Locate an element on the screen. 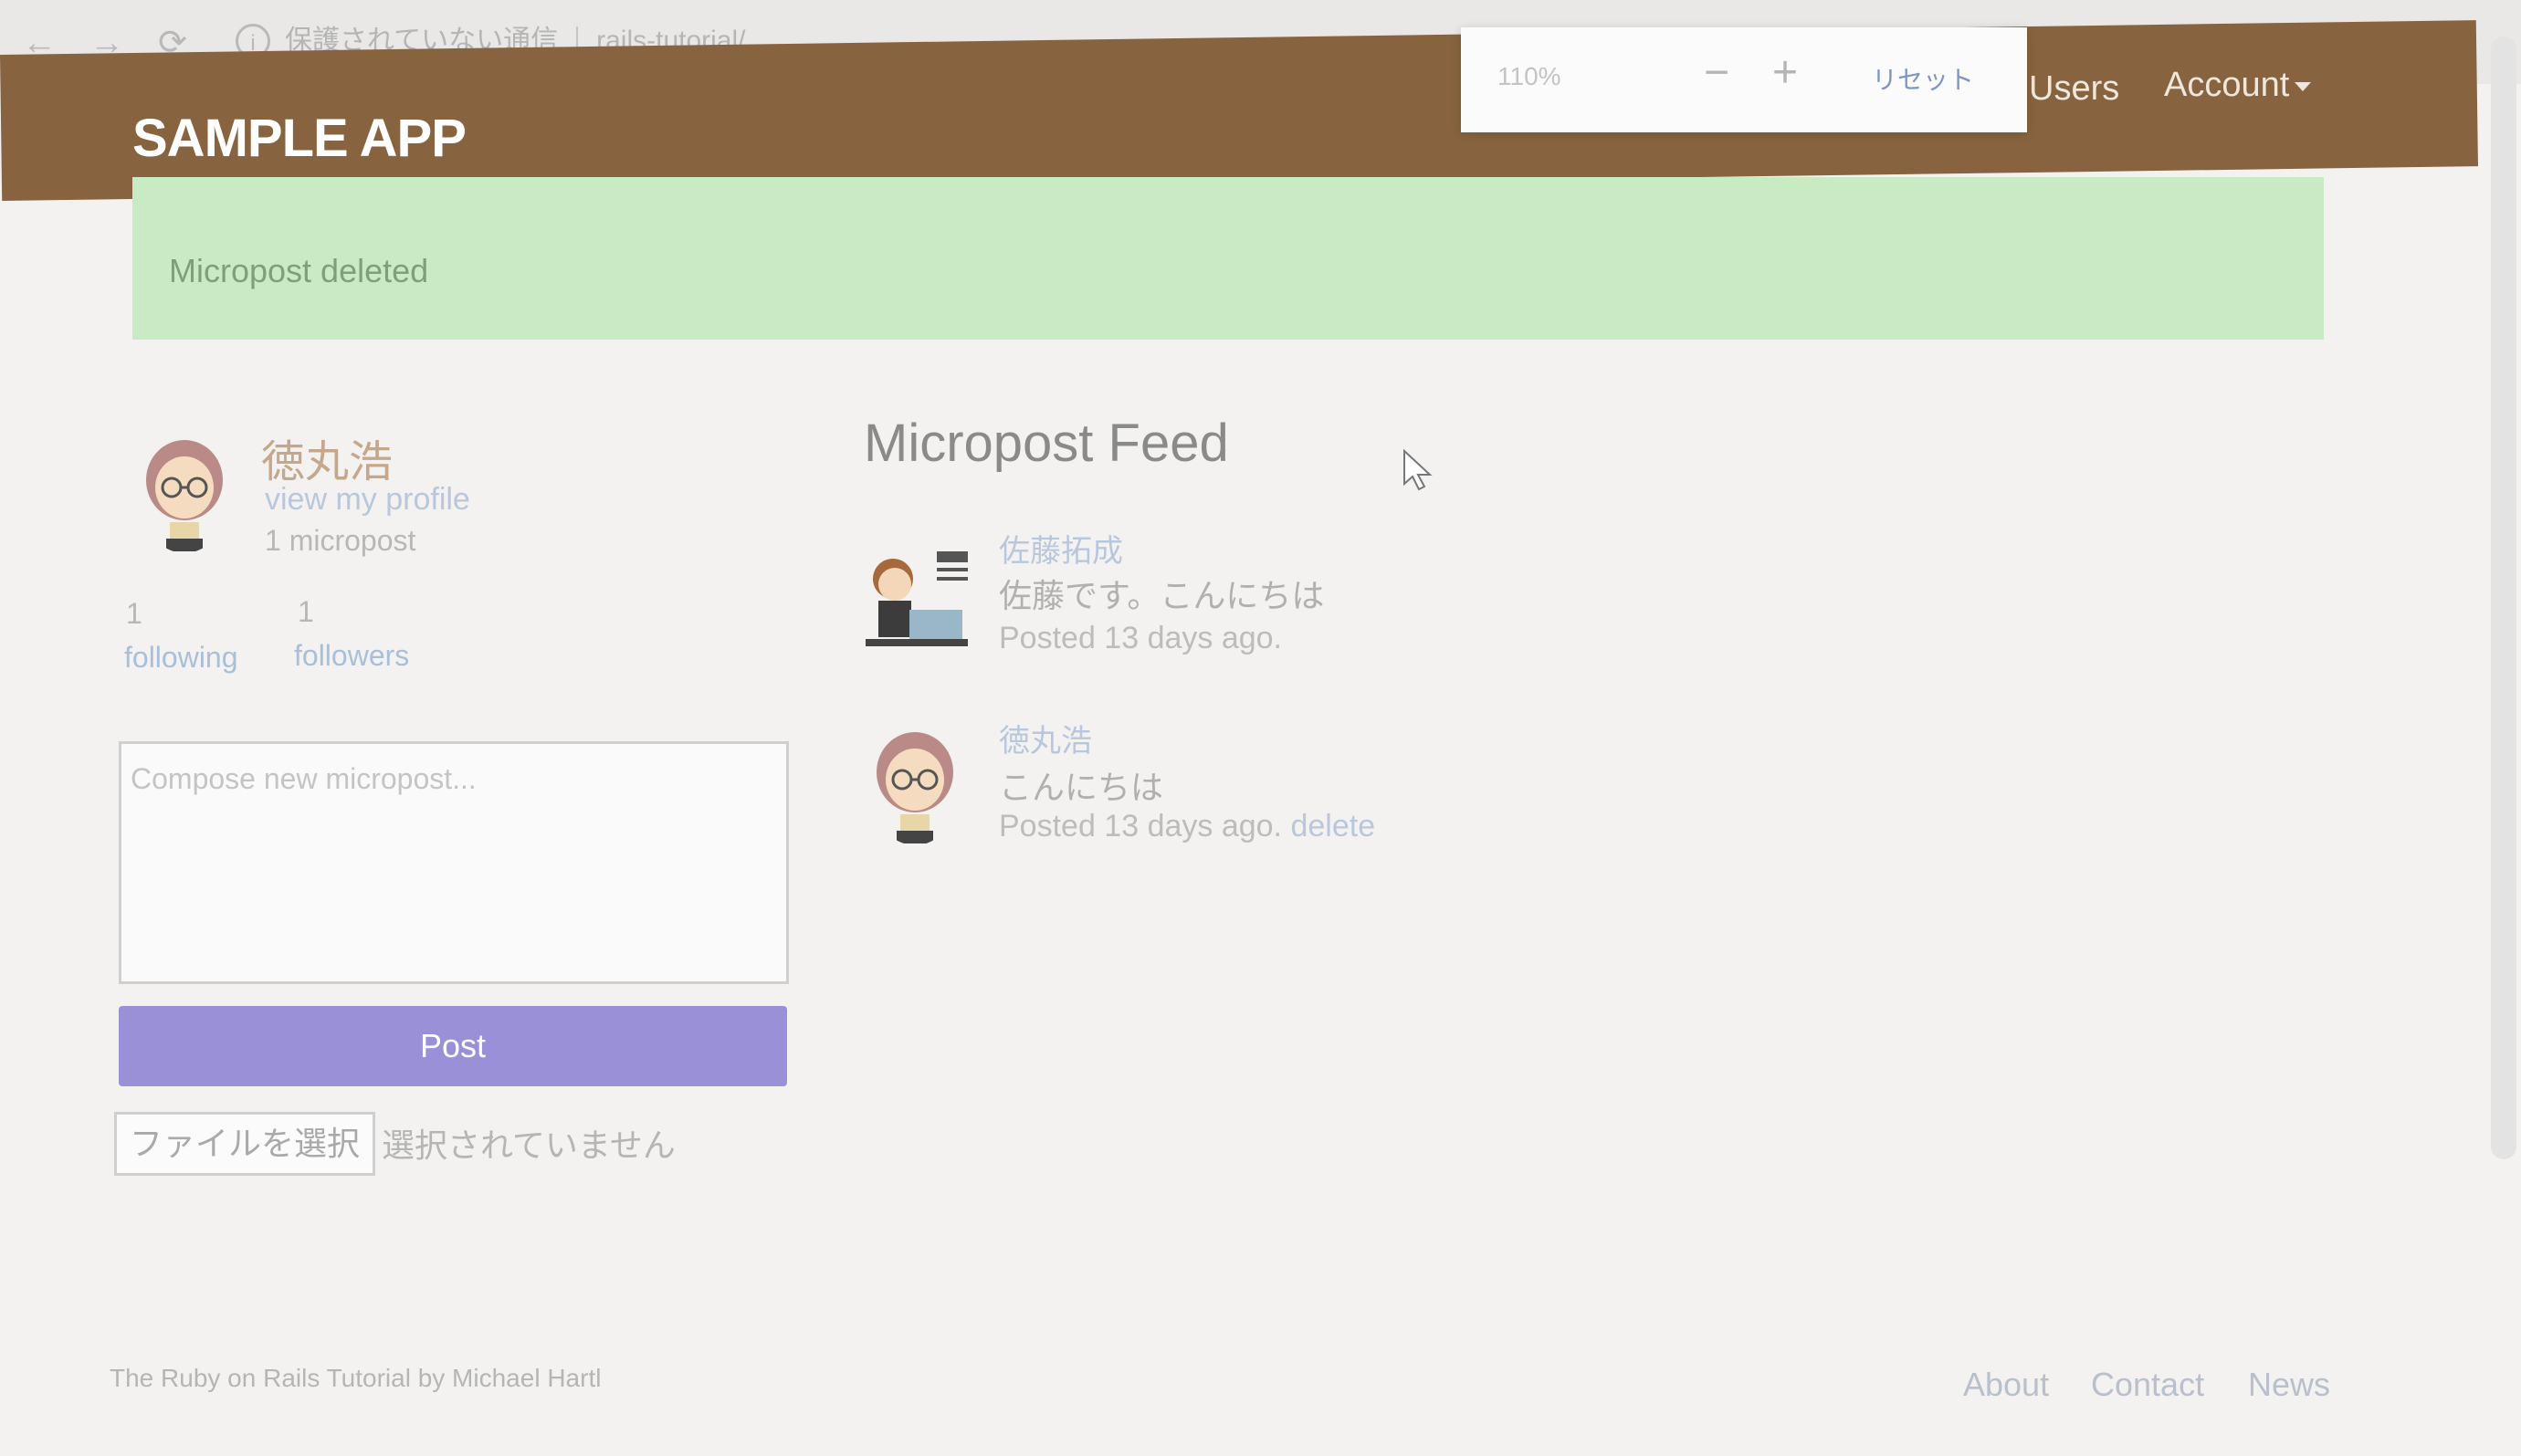  delete-link: delete is located at coordinates (1332, 826).